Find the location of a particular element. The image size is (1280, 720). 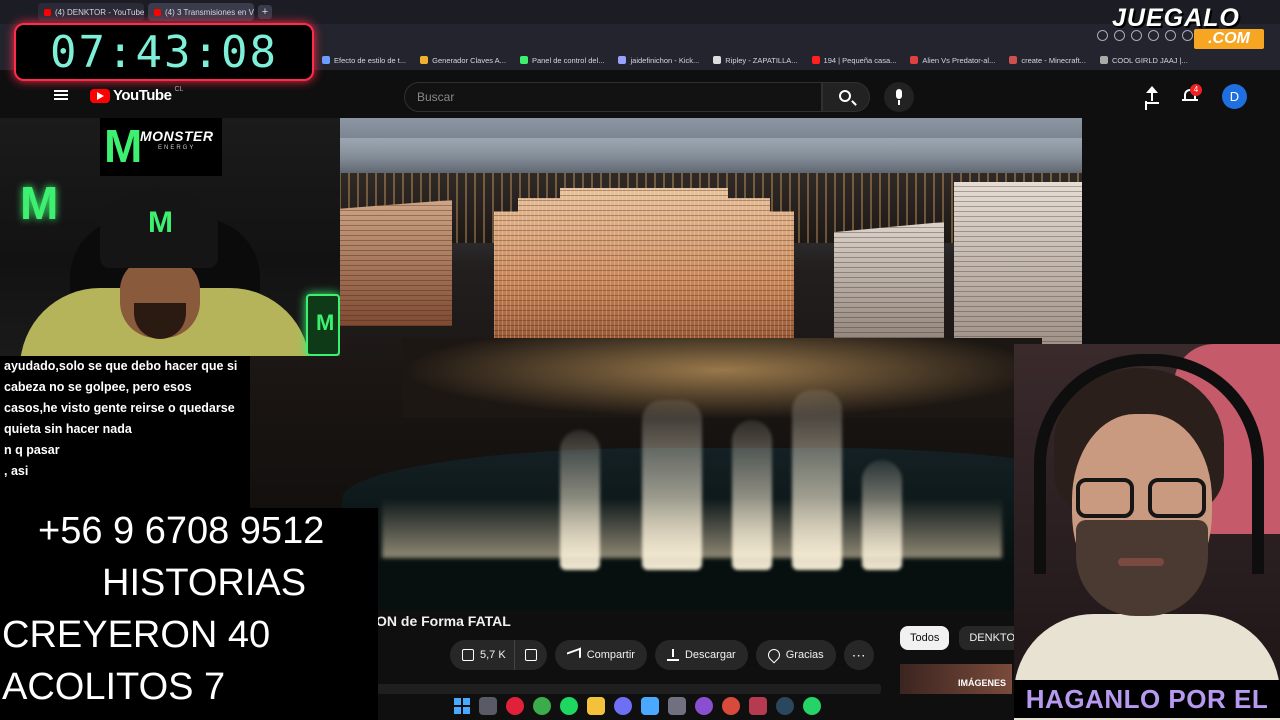

thumbs-down-icon is located at coordinates (530, 655).